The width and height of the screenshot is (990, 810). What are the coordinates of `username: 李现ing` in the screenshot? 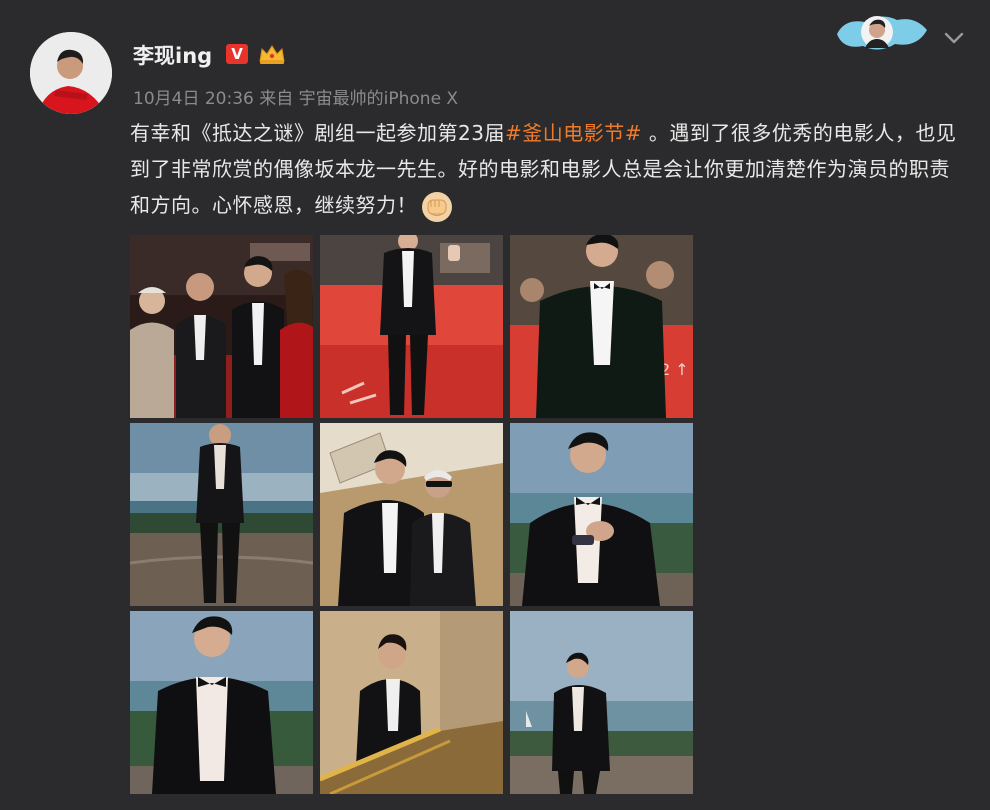 It's located at (172, 55).